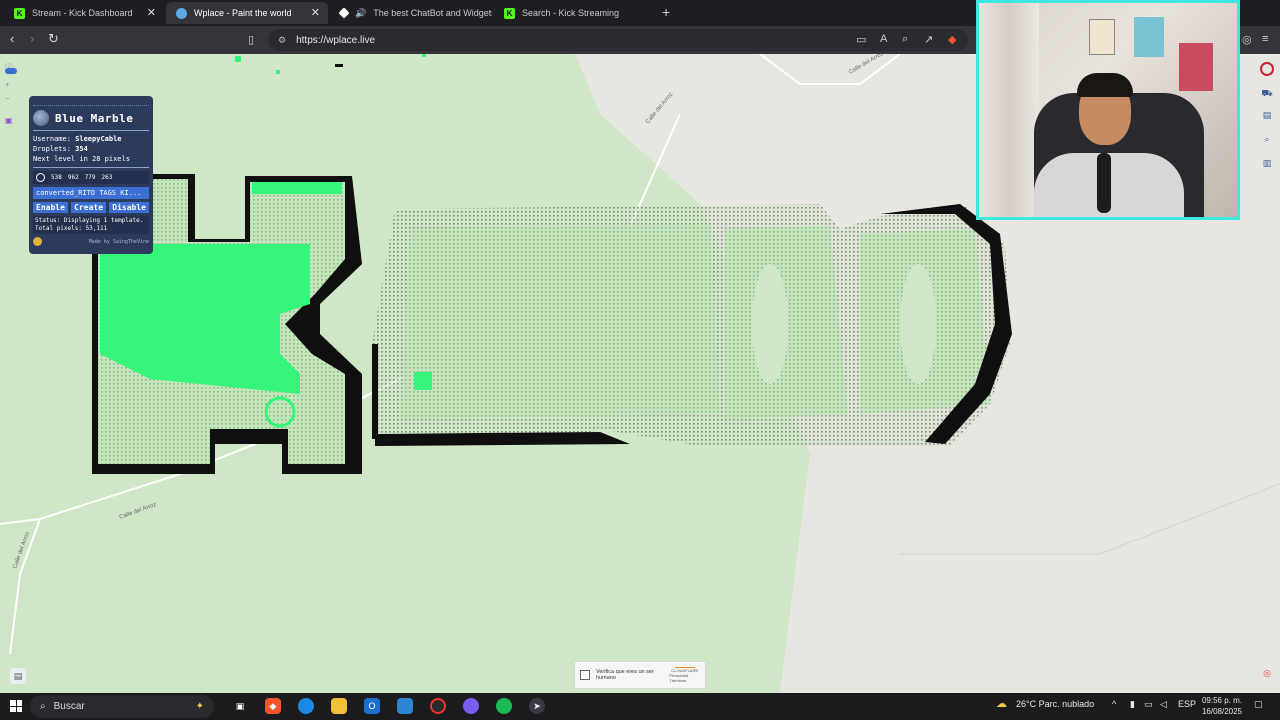 Image resolution: width=1280 pixels, height=720 pixels. I want to click on captcha-text: Verifica que eres un ser humano, so click(625, 675).